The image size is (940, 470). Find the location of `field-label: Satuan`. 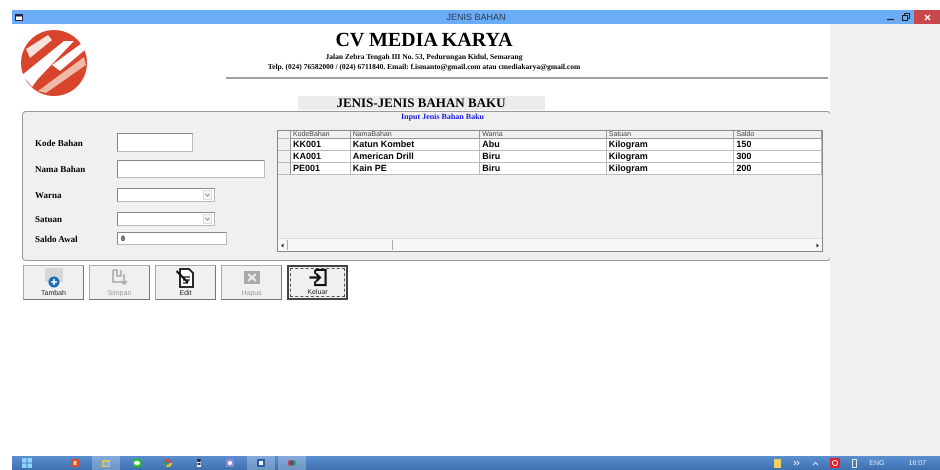

field-label: Satuan is located at coordinates (49, 219).